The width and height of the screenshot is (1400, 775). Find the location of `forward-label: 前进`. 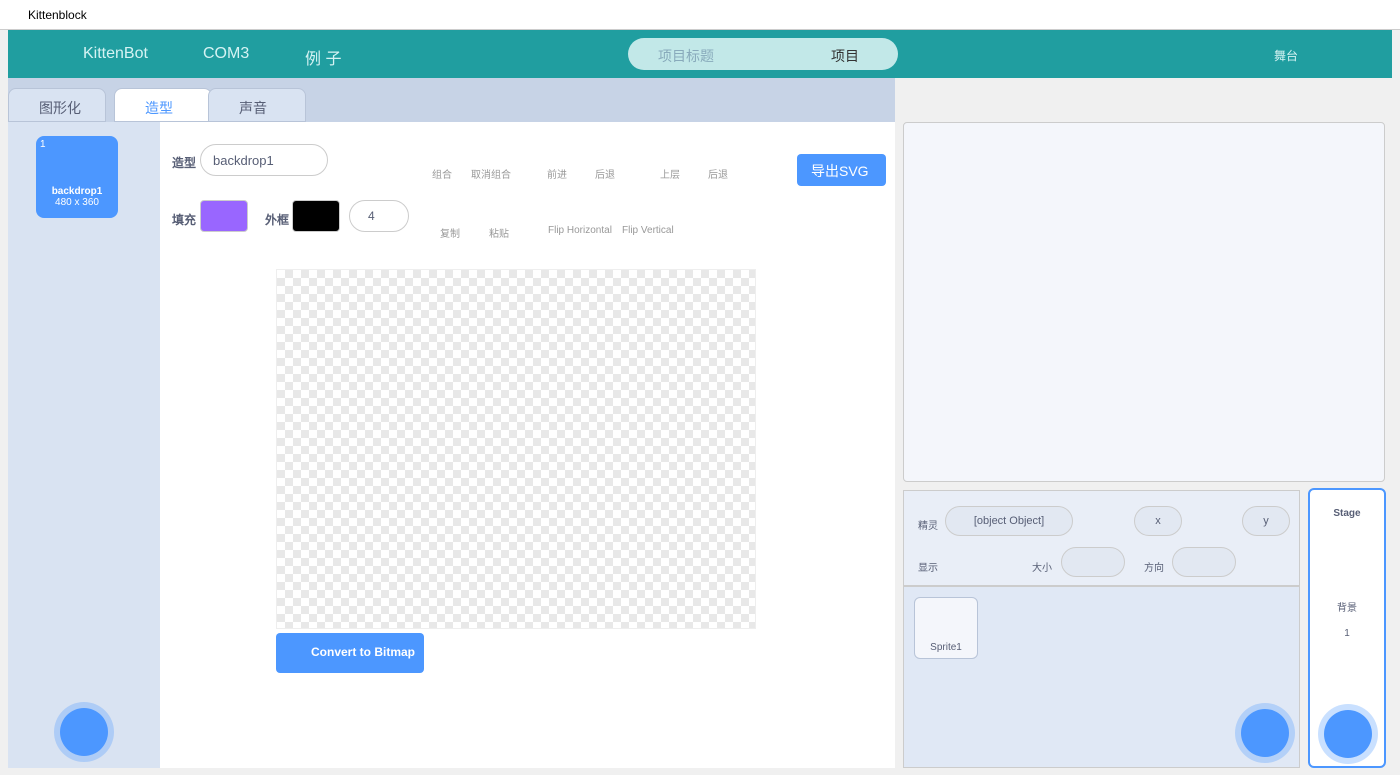

forward-label: 前进 is located at coordinates (557, 173).